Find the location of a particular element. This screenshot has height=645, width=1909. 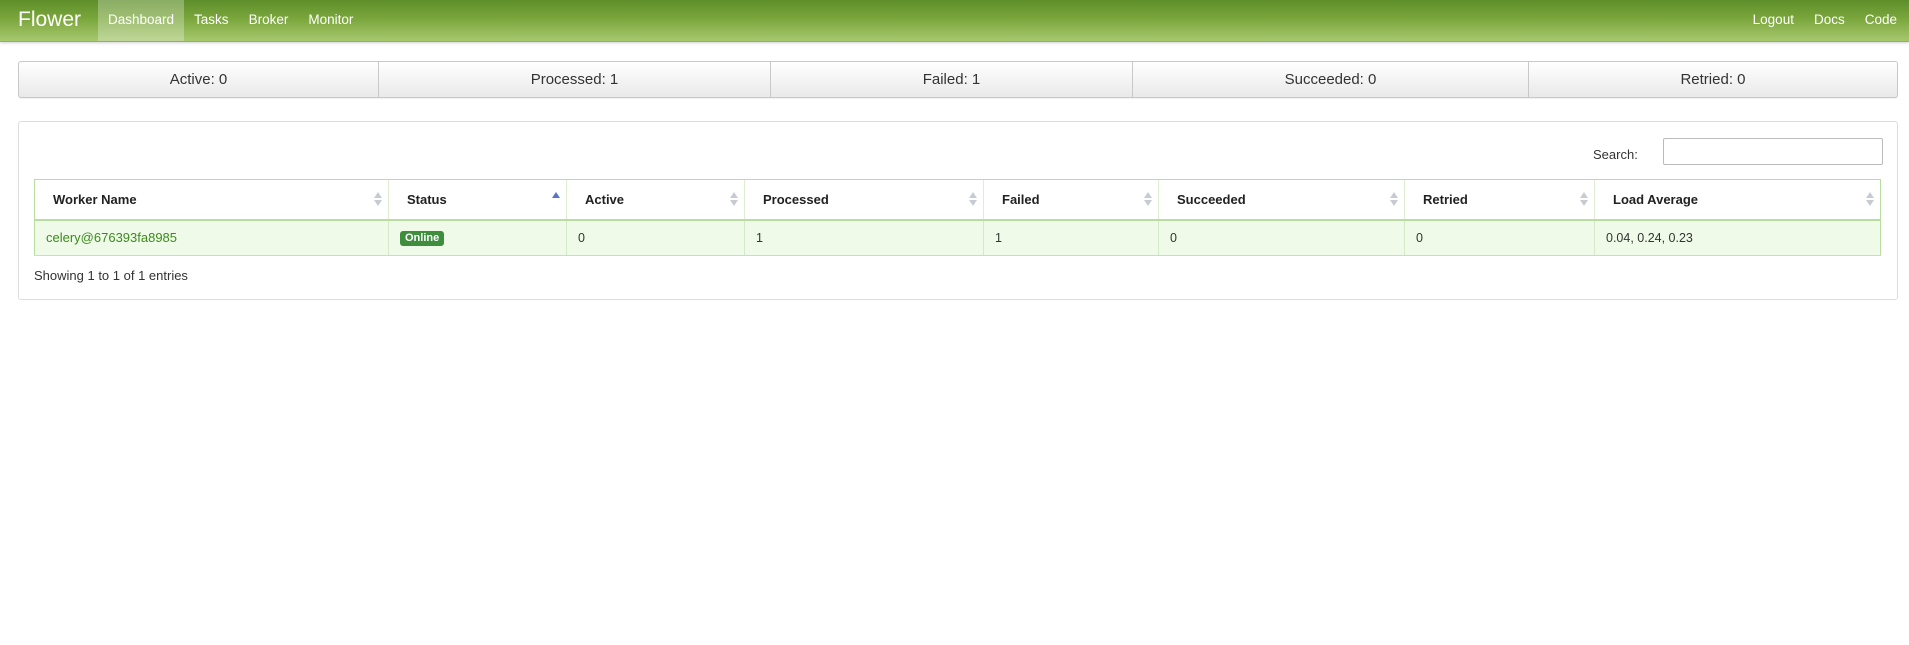

col-header-label: Processed is located at coordinates (796, 199).